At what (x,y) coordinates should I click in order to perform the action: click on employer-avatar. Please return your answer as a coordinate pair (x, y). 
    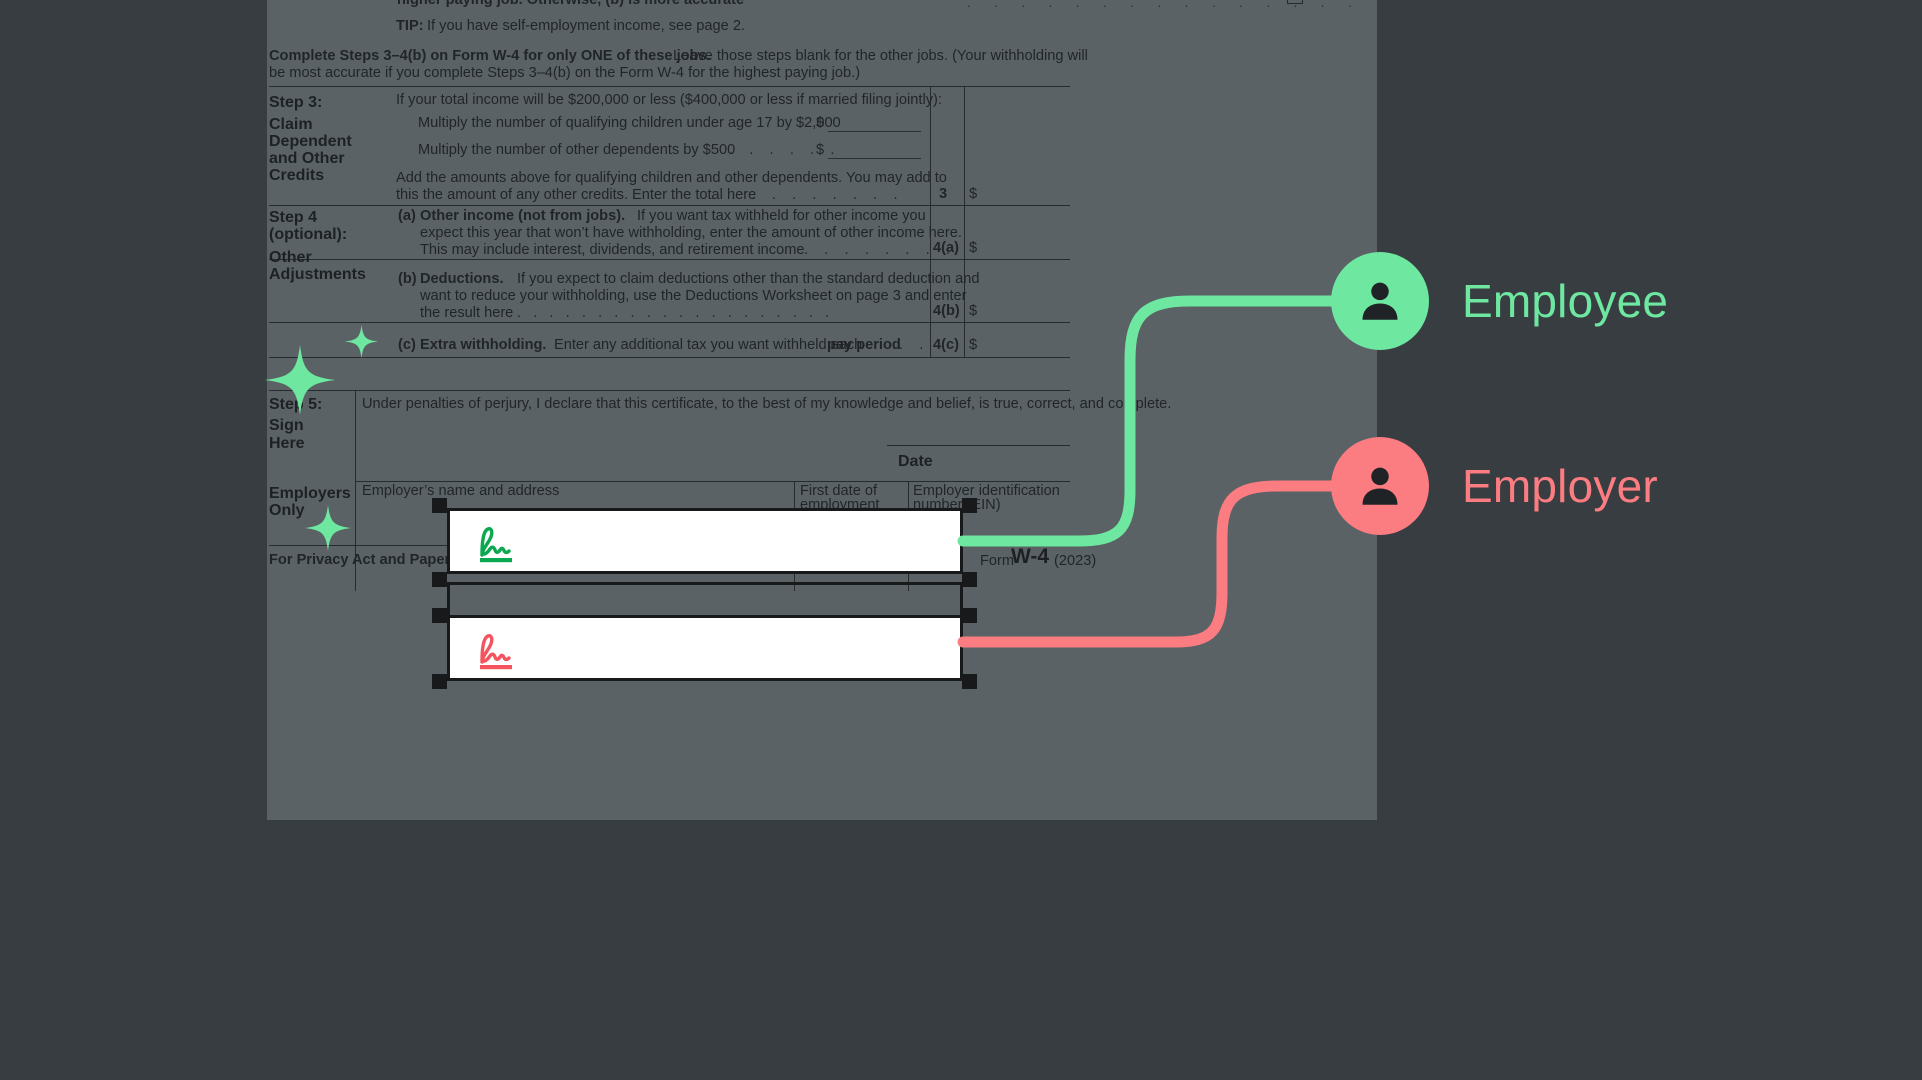
    Looking at the image, I should click on (1380, 486).